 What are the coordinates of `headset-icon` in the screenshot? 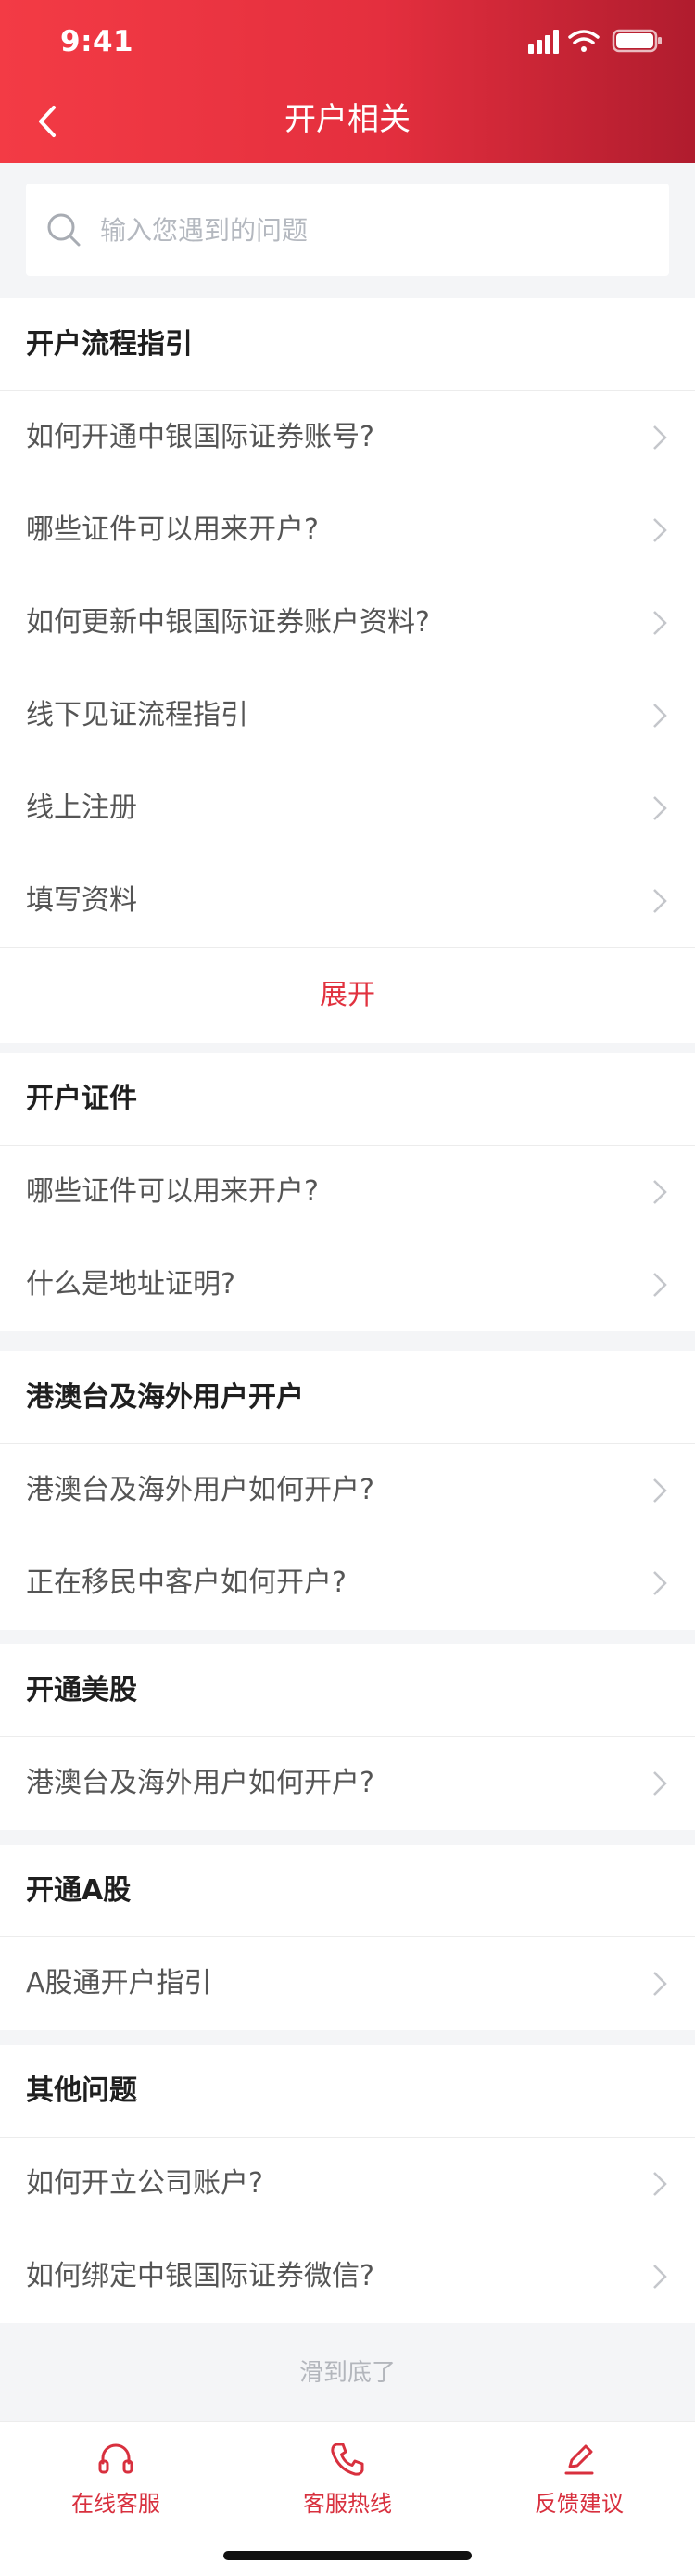 It's located at (115, 2458).